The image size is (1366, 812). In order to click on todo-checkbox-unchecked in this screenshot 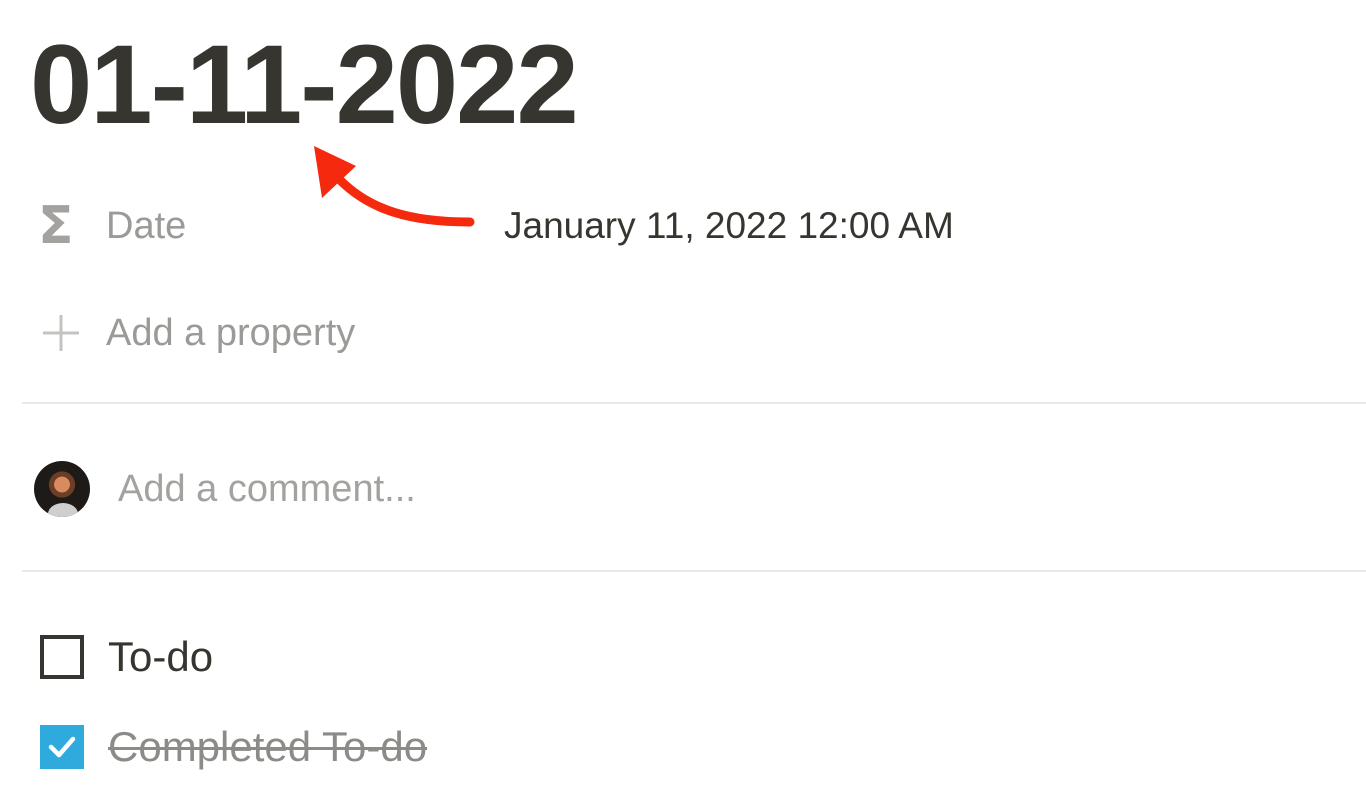, I will do `click(62, 657)`.